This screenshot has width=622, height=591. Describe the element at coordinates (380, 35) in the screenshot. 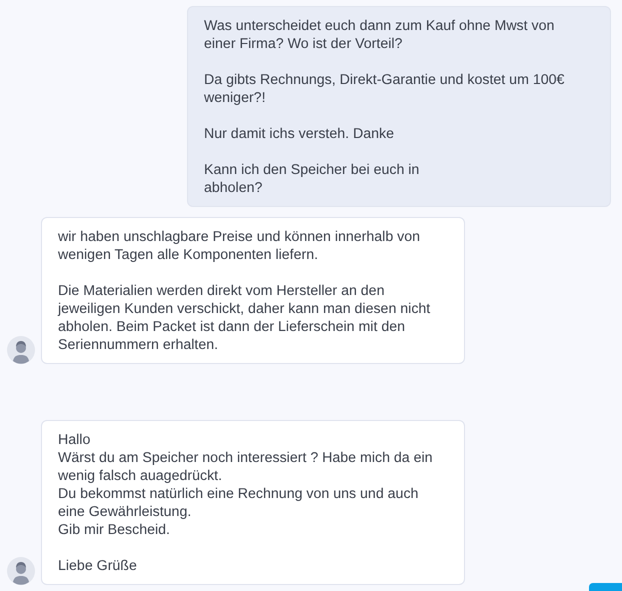

I see `message-text: Was unterscheidet euch dann zum Kauf ohne Mwst von einer Firma? Wo ist der Vorteil?` at that location.